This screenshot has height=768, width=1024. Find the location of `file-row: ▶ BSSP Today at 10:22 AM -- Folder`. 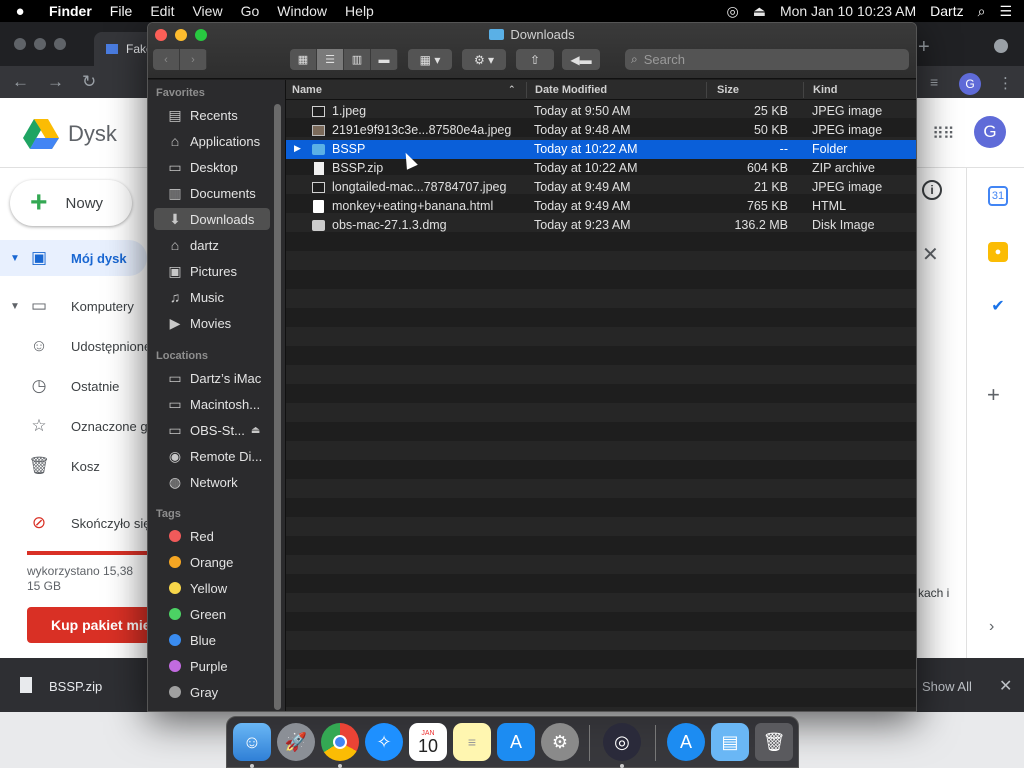

file-row: ▶ BSSP Today at 10:22 AM -- Folder is located at coordinates (601, 149).